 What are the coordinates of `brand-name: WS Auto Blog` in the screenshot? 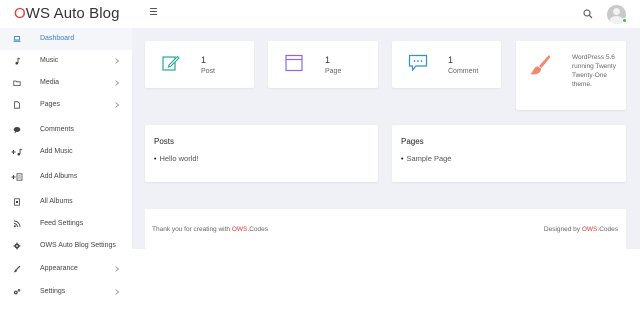 It's located at (72, 13).